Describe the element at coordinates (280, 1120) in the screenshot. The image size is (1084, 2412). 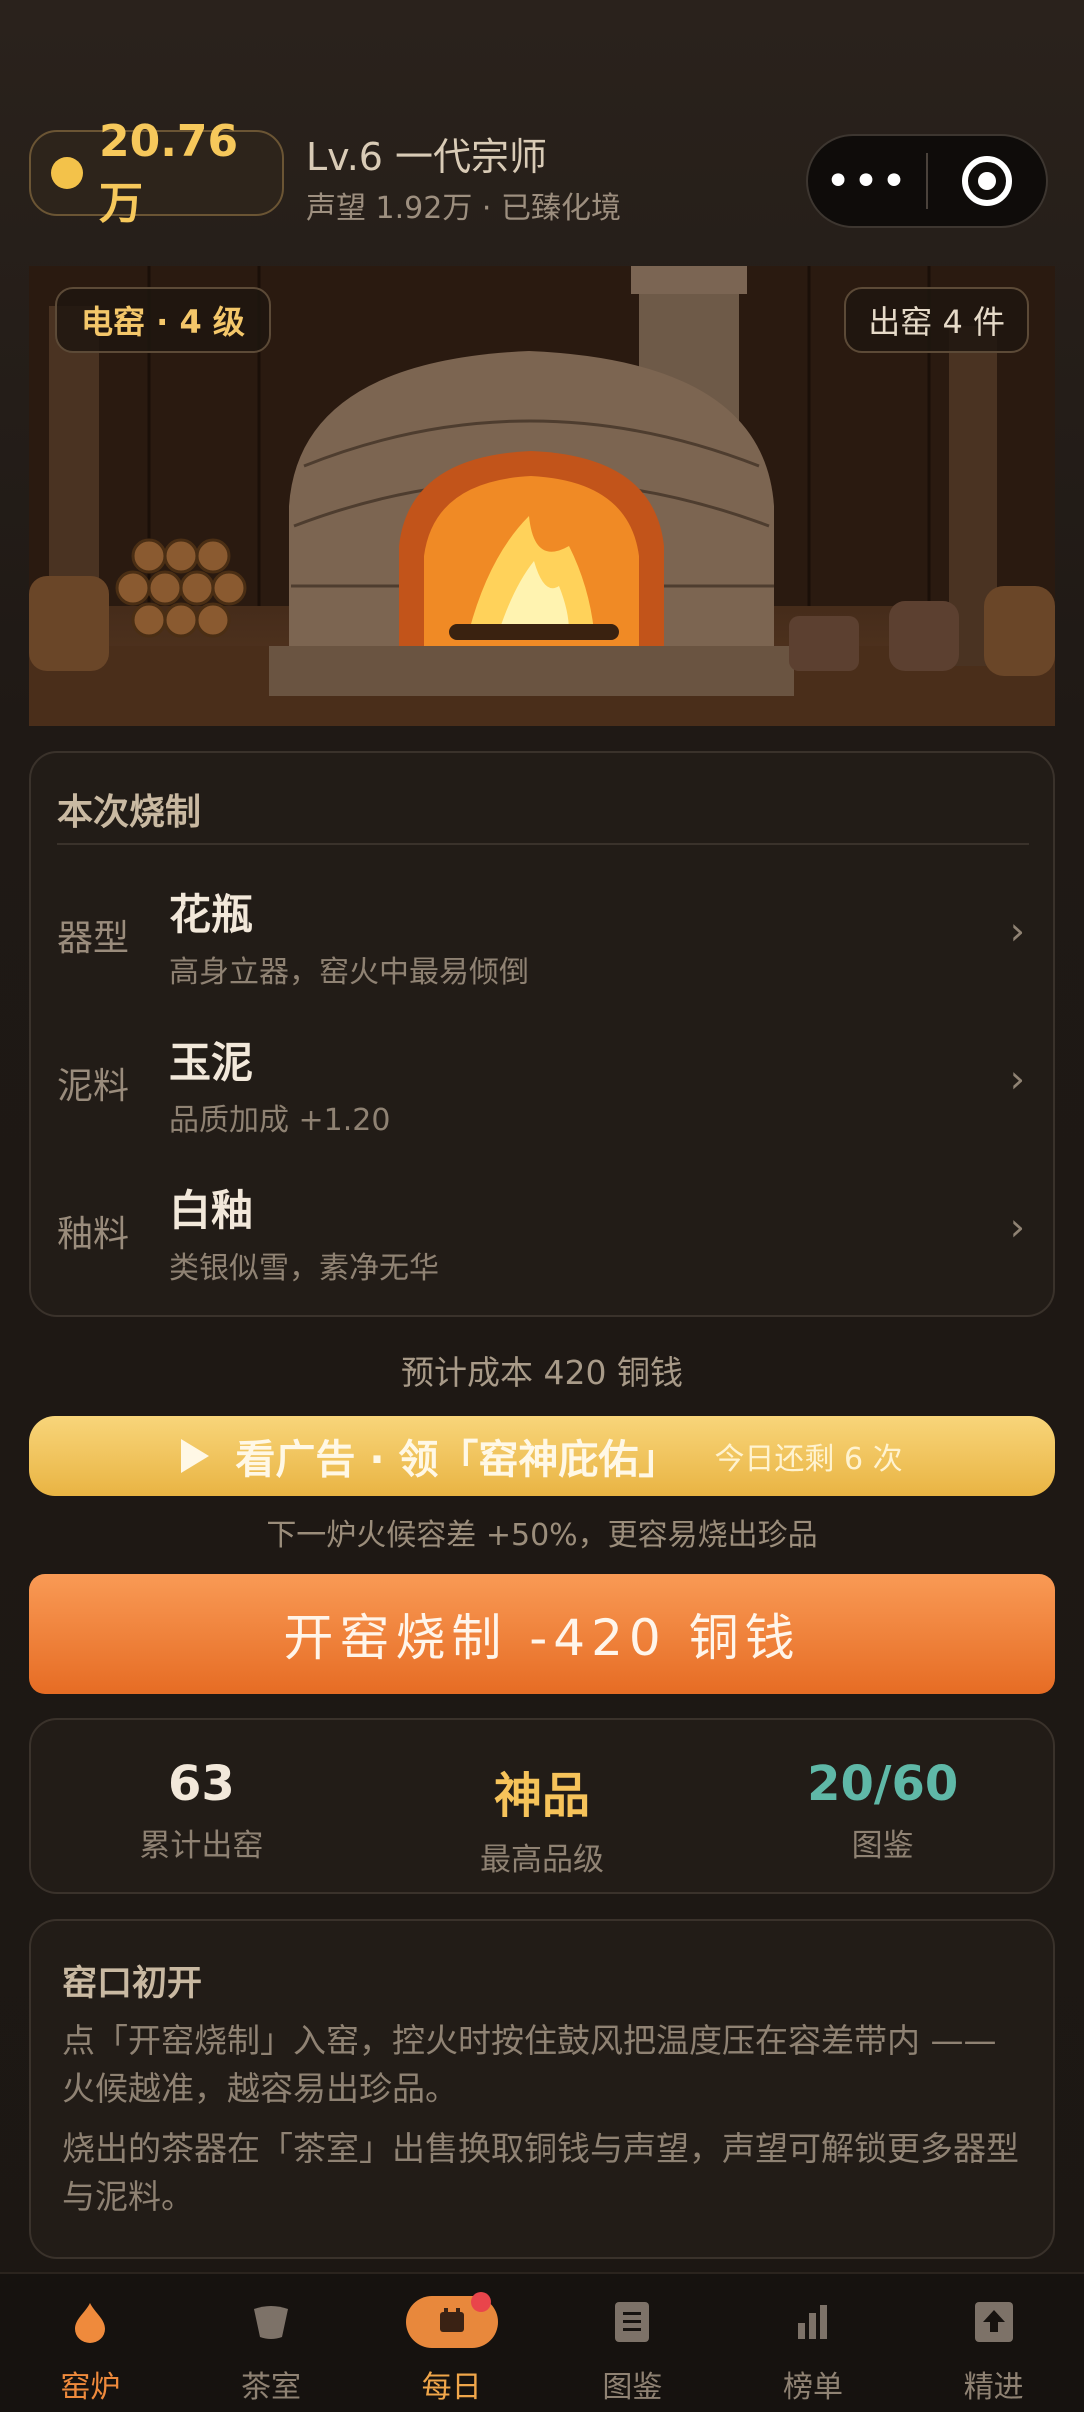
I see `config-row-desc: 品质加成 +1.20` at that location.